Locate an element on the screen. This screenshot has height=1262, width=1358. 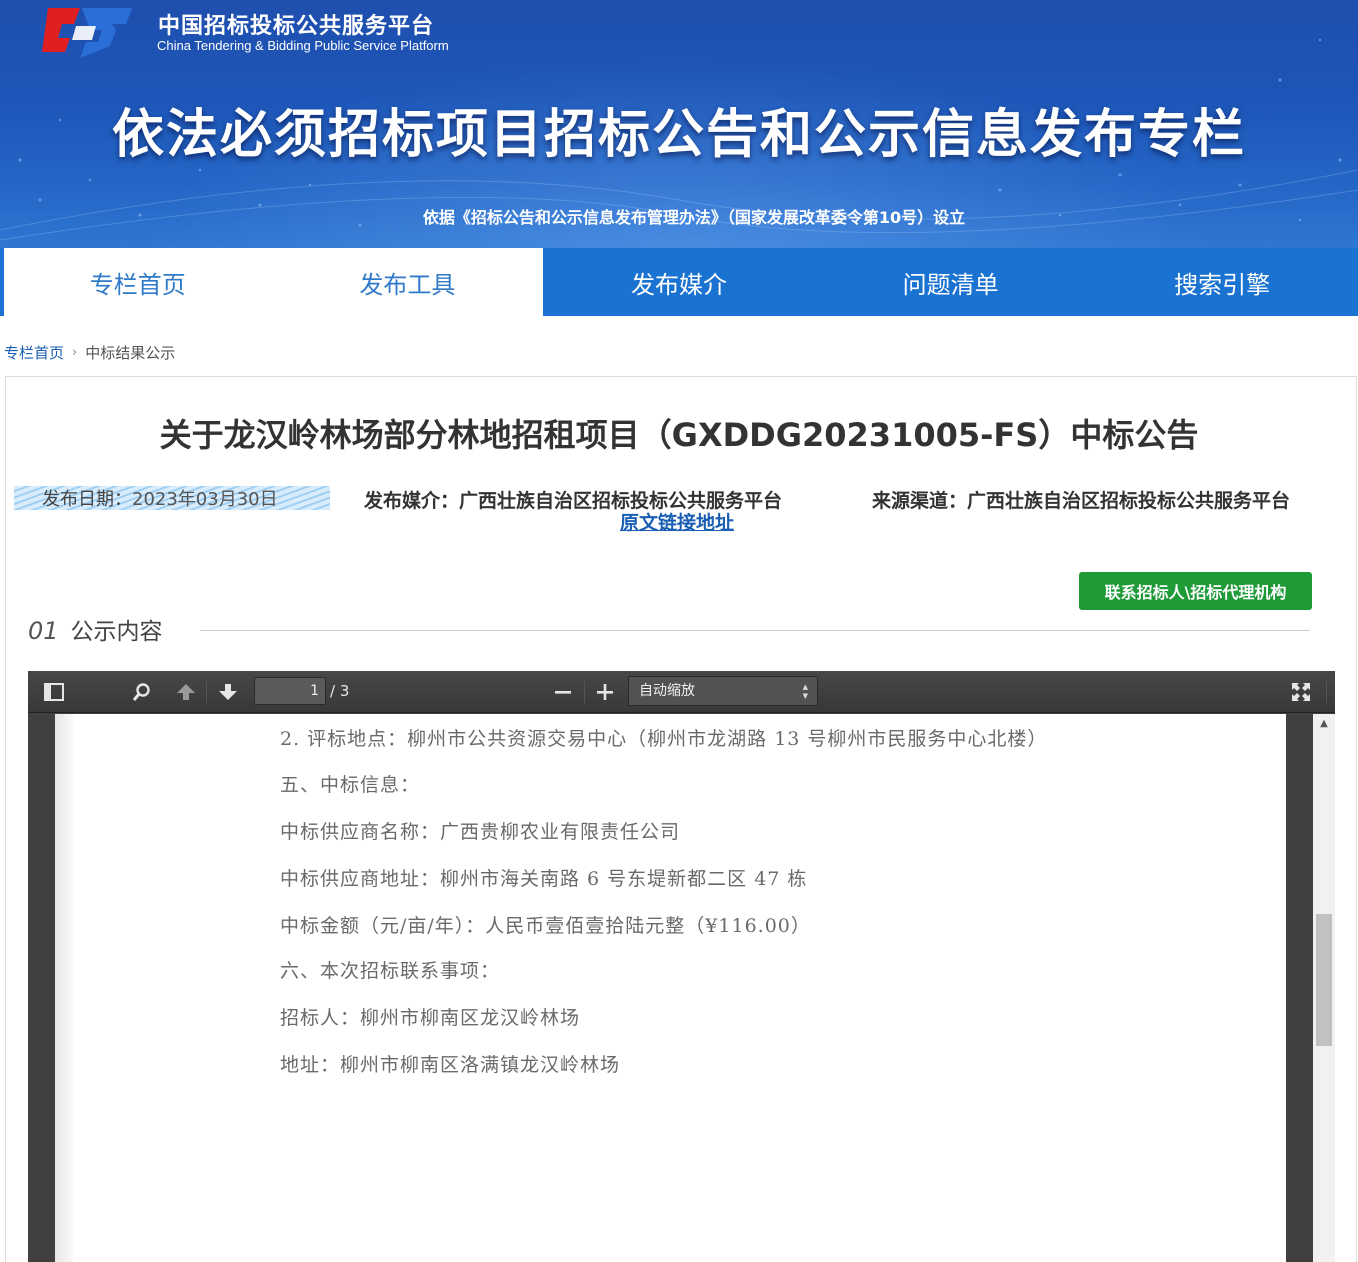
page-edge-shadow is located at coordinates (64, 988).